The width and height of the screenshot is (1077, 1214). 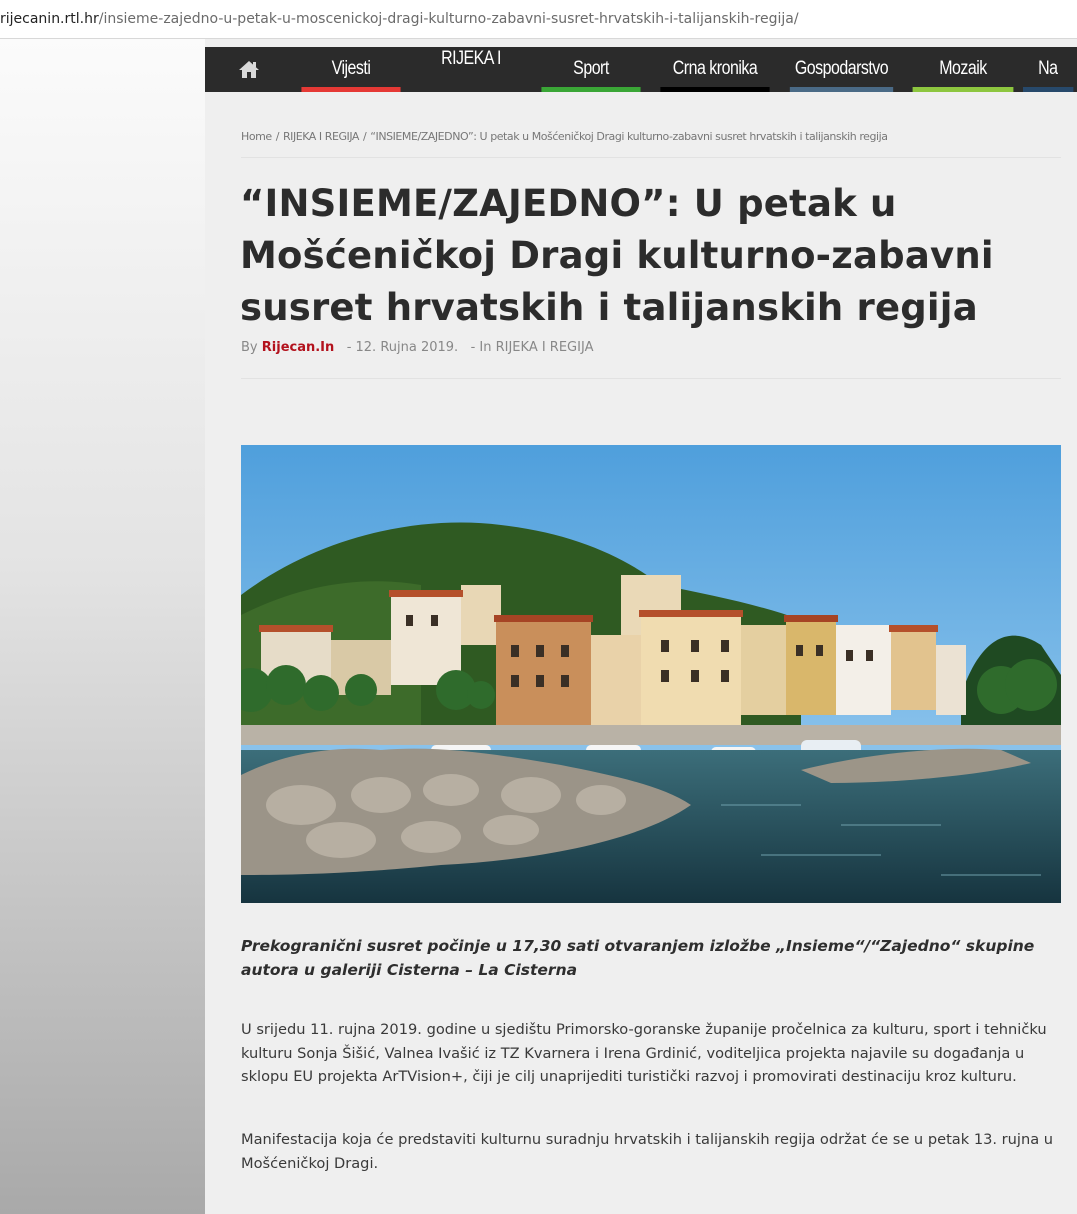 I want to click on nav-item-crna-kronika: Crna kronika, so click(x=715, y=69).